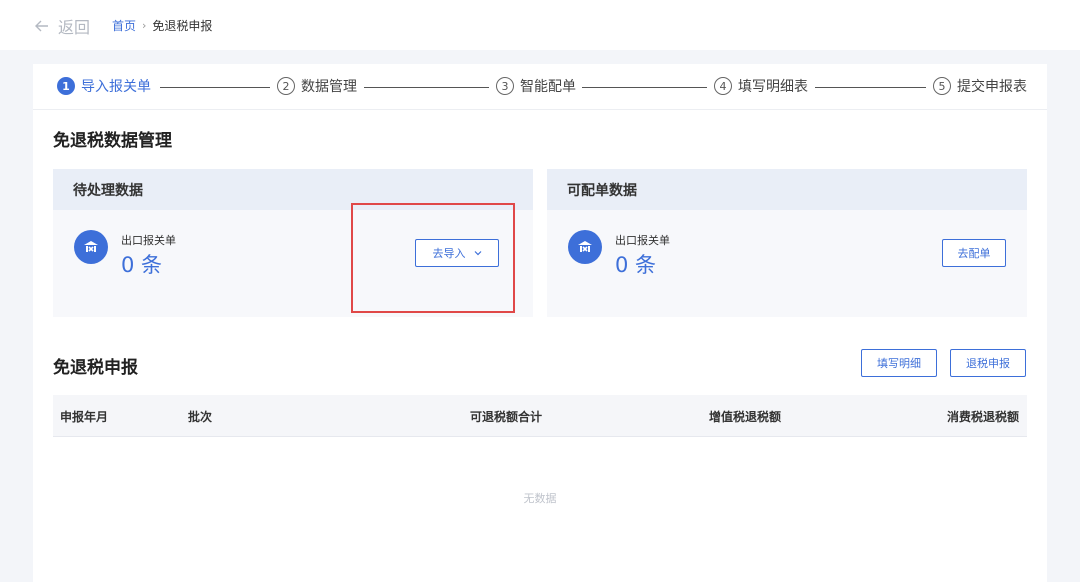  What do you see at coordinates (745, 416) in the screenshot?
I see `column-header: 增值税退税额` at bounding box center [745, 416].